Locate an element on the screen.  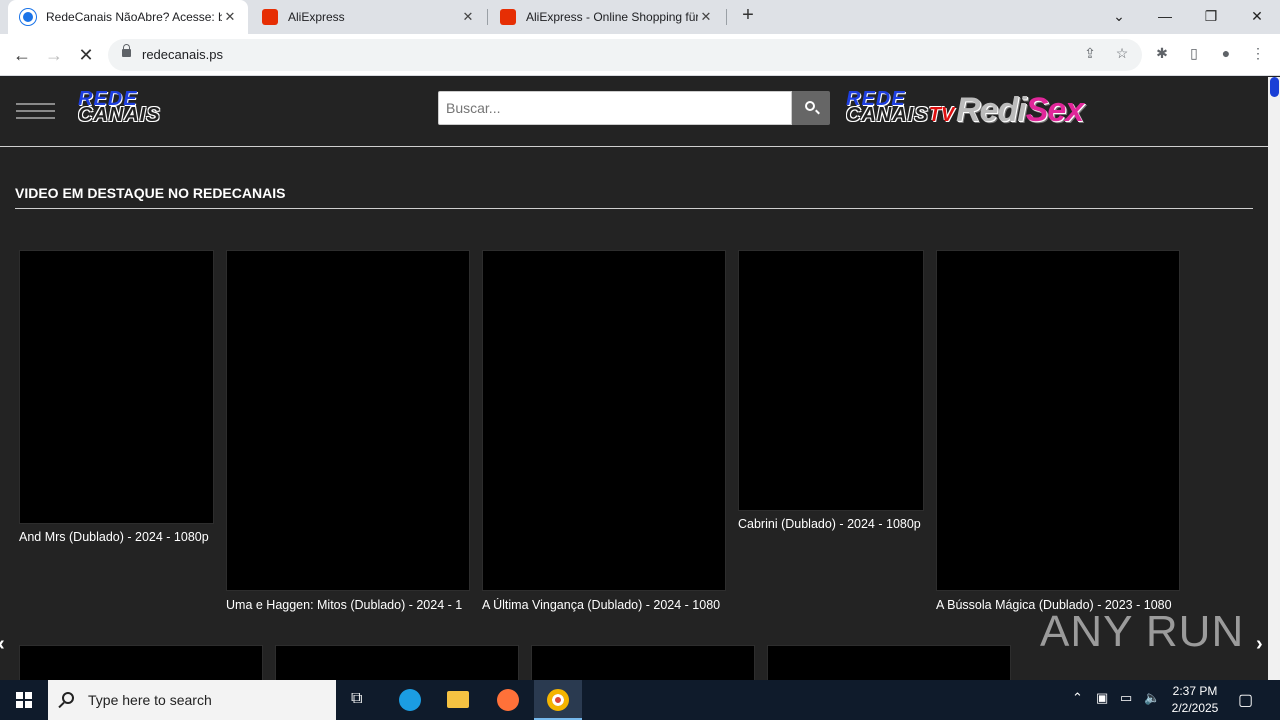
section-divider is located at coordinates (634, 208).